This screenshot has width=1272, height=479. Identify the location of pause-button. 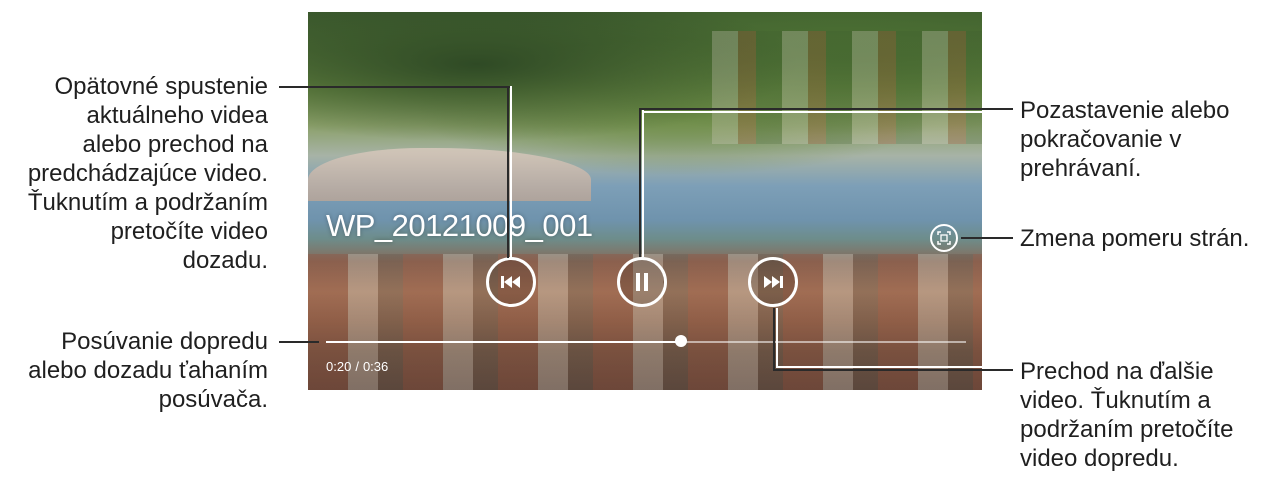
(642, 282).